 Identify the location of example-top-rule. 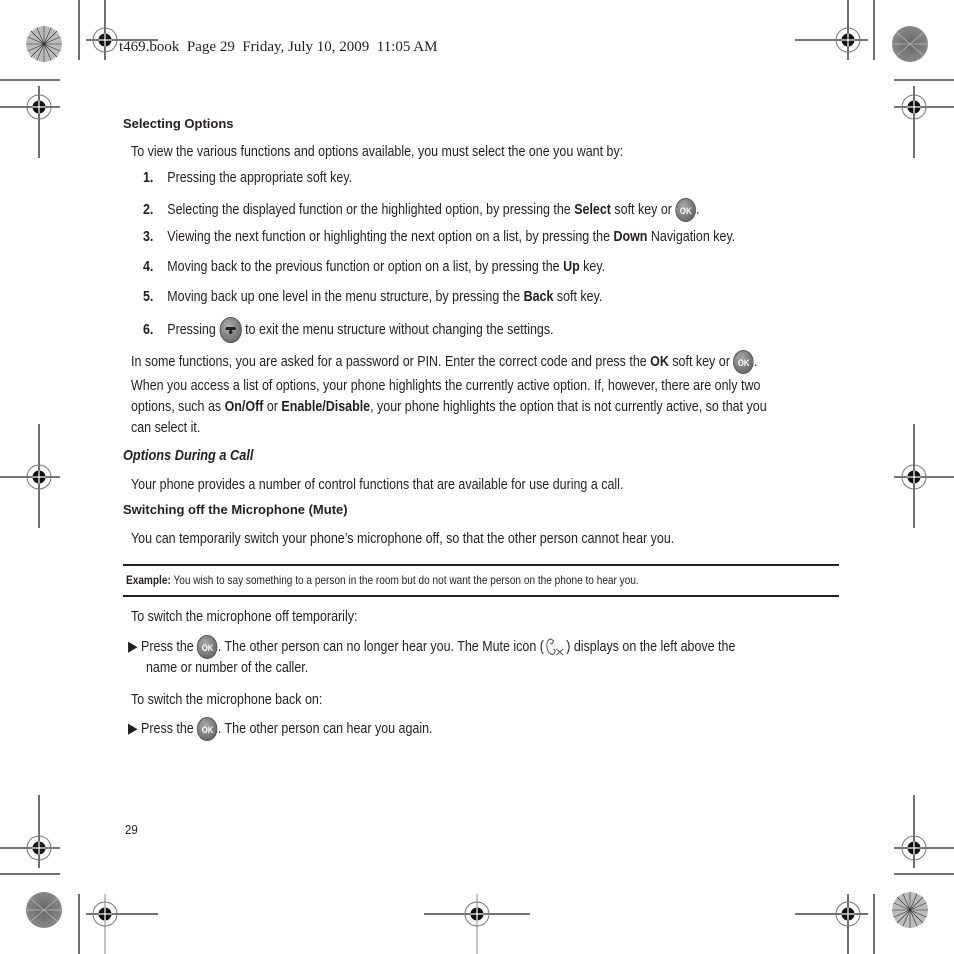
(481, 565).